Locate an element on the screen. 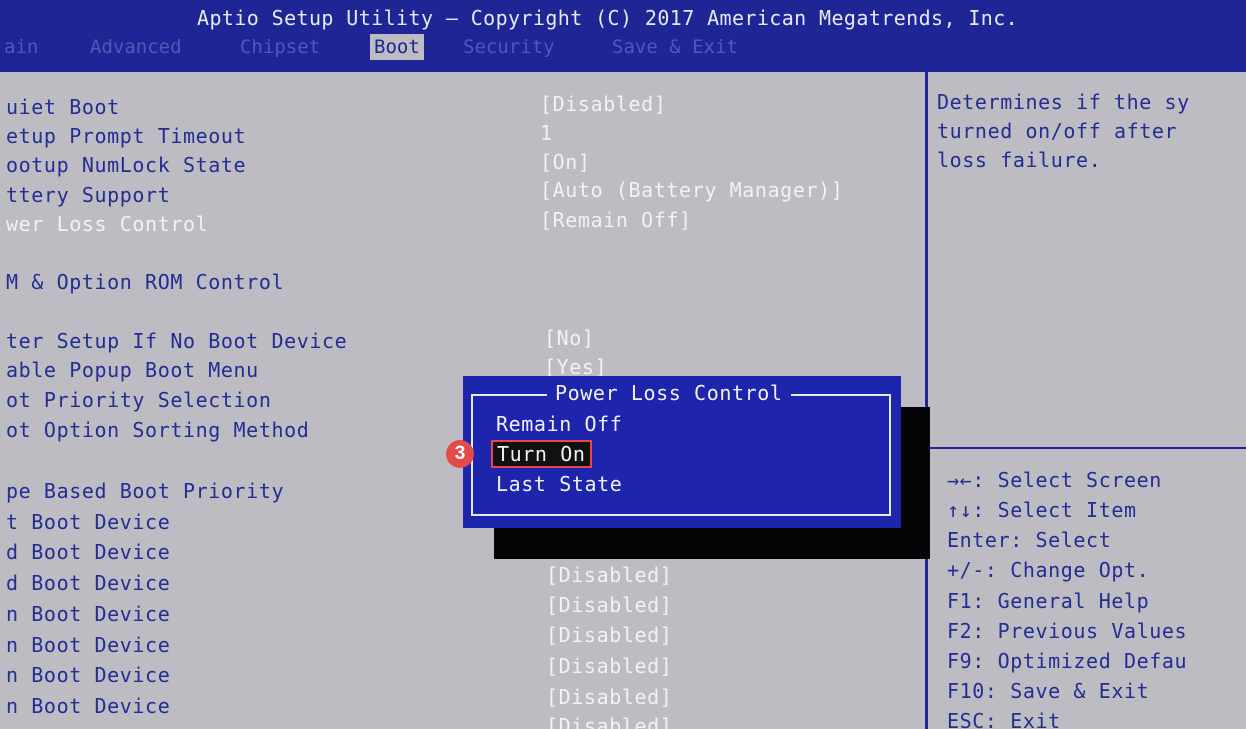  setting-setup-prompt-timeout-label: etup Prompt Timeout is located at coordinates (126, 136).